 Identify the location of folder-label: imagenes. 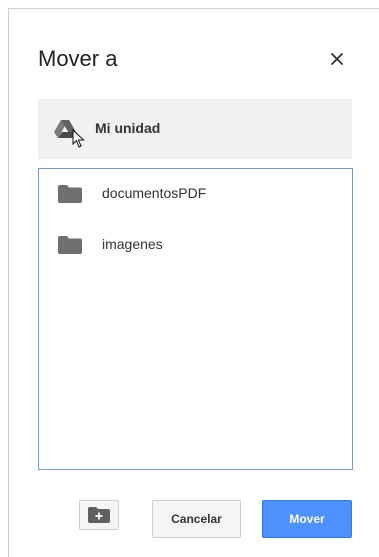
(132, 244).